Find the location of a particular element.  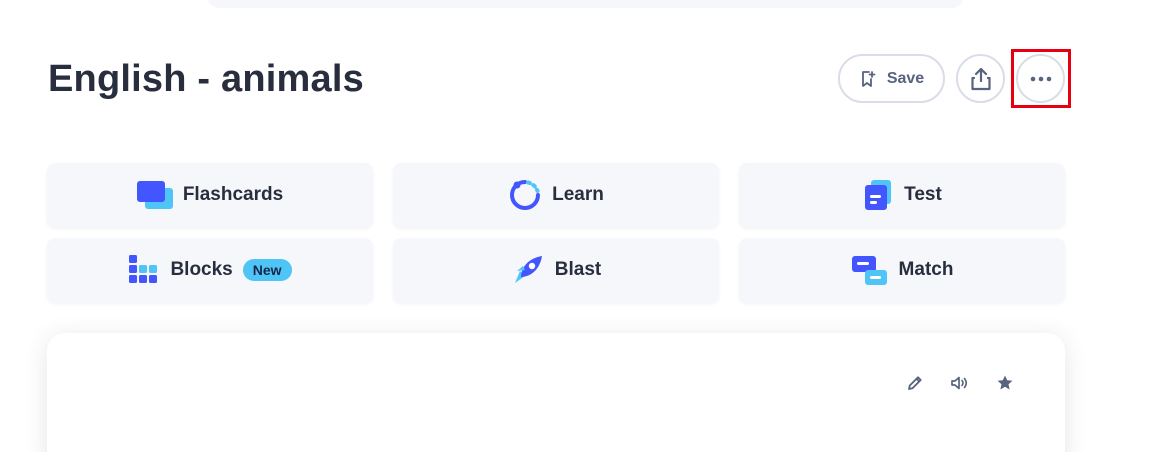

mode-label: Blocks is located at coordinates (201, 269).